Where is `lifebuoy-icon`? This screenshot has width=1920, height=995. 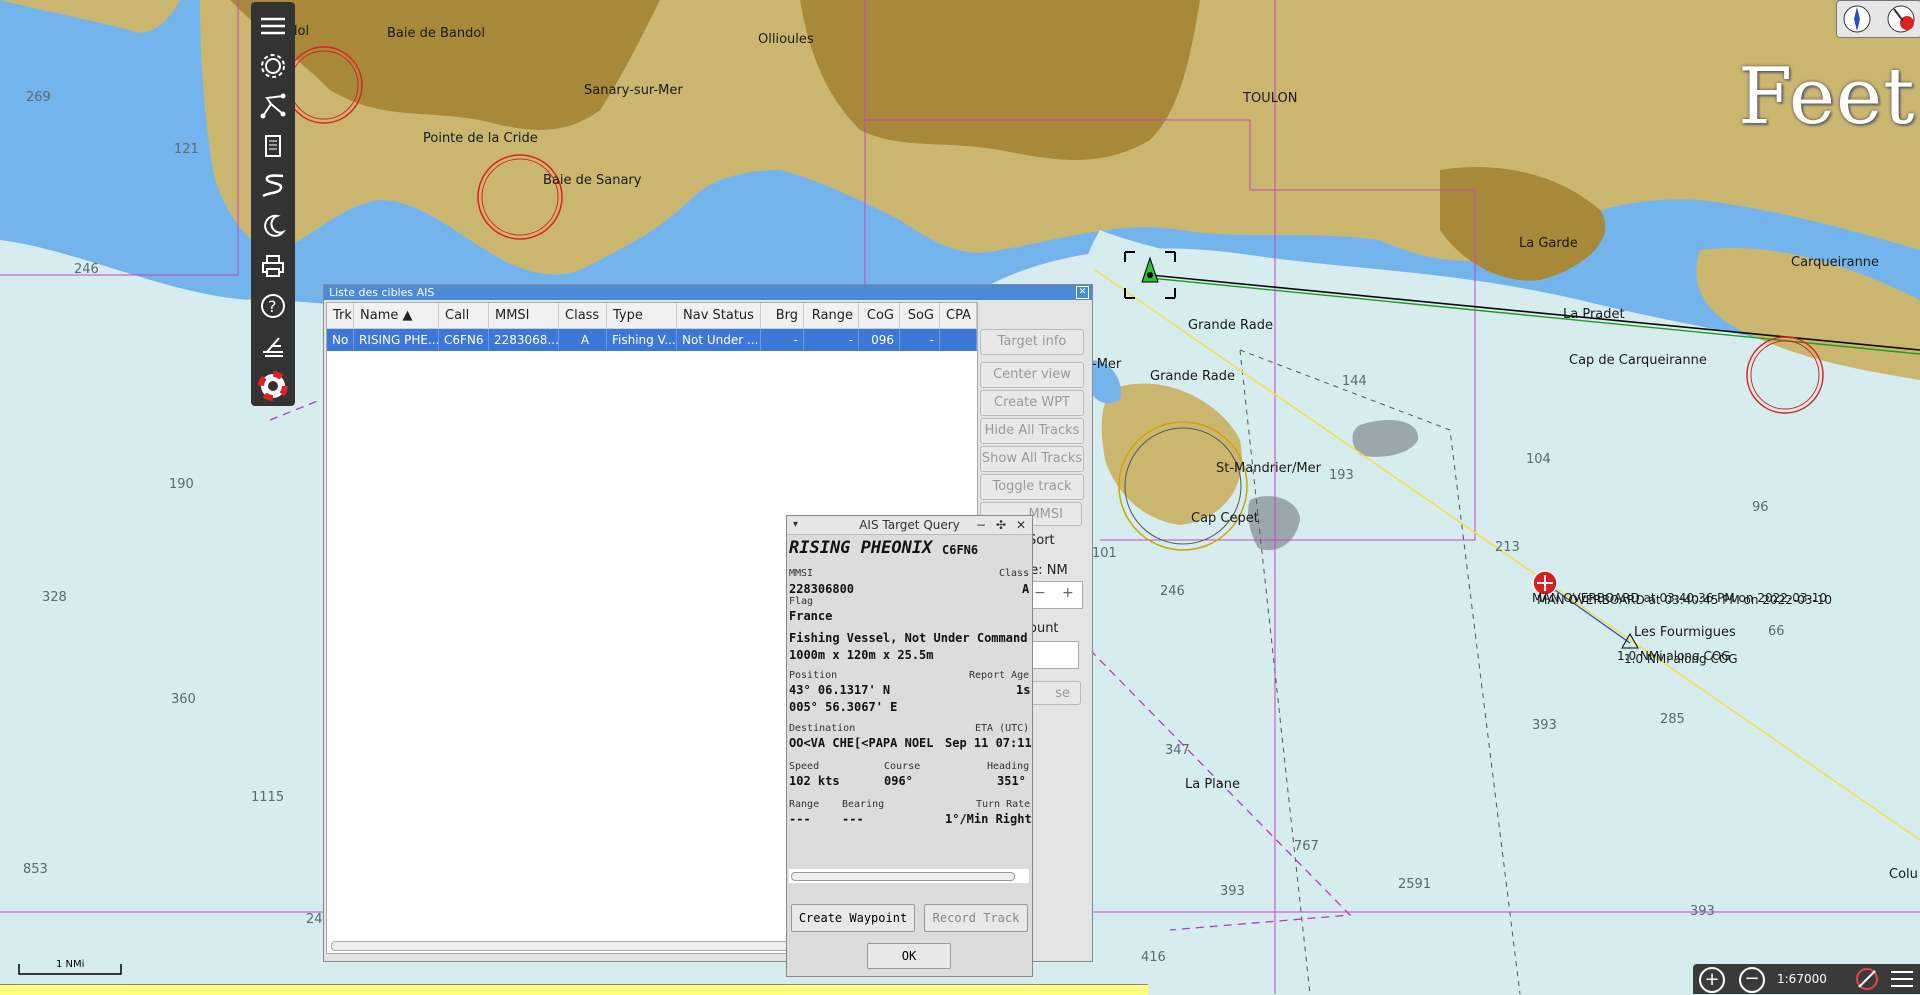 lifebuoy-icon is located at coordinates (273, 386).